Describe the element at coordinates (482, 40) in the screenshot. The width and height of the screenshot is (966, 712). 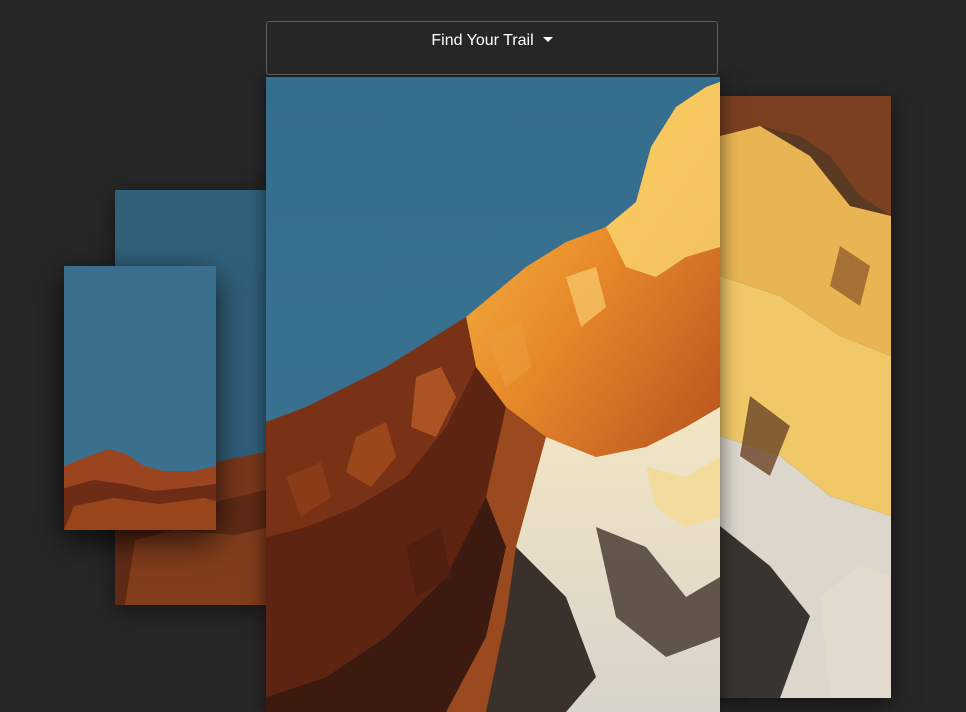
I see `dropdown-toggle-label: Find Your Trail` at that location.